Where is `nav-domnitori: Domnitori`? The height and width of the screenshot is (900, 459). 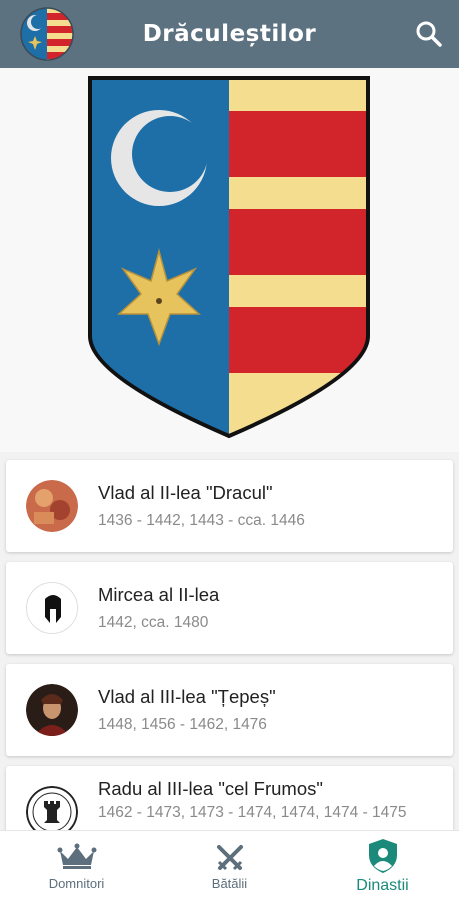
nav-domnitori: Domnitori is located at coordinates (76, 865).